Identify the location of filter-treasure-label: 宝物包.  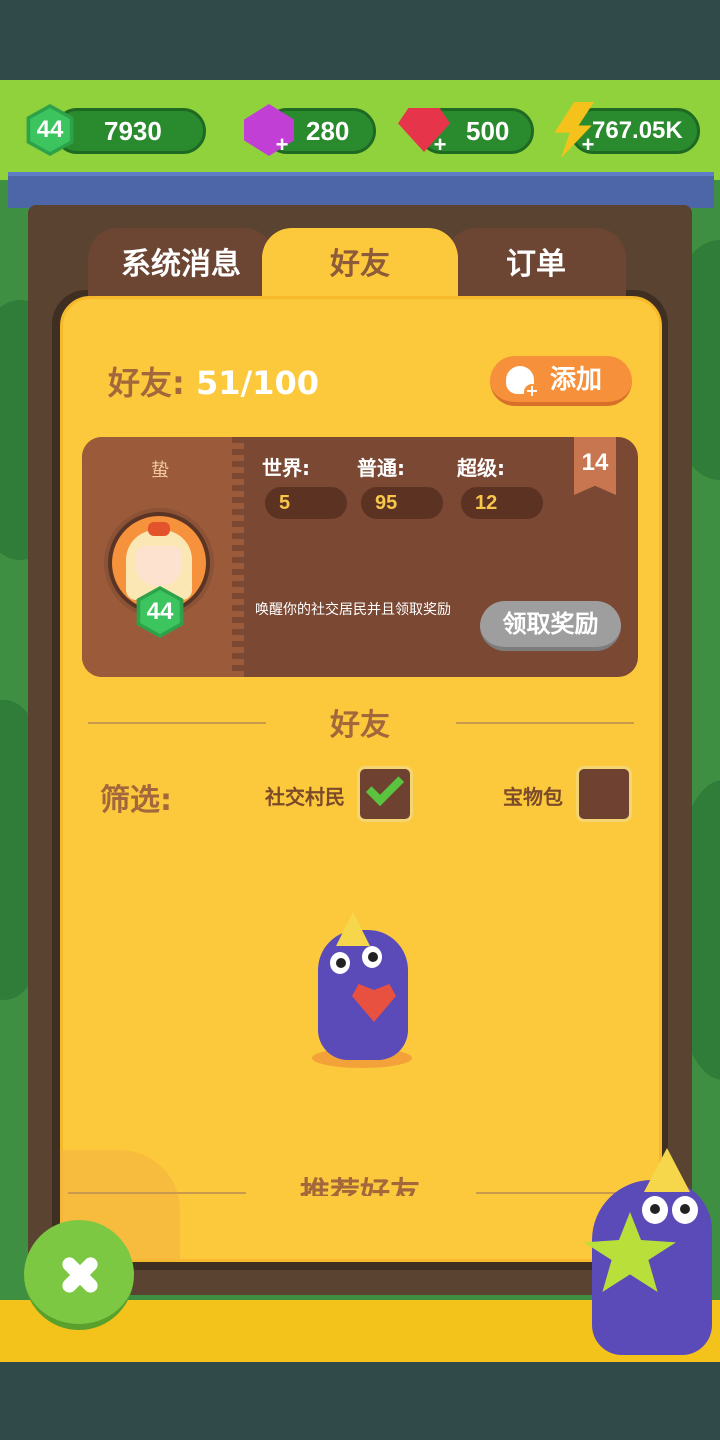
(533, 797).